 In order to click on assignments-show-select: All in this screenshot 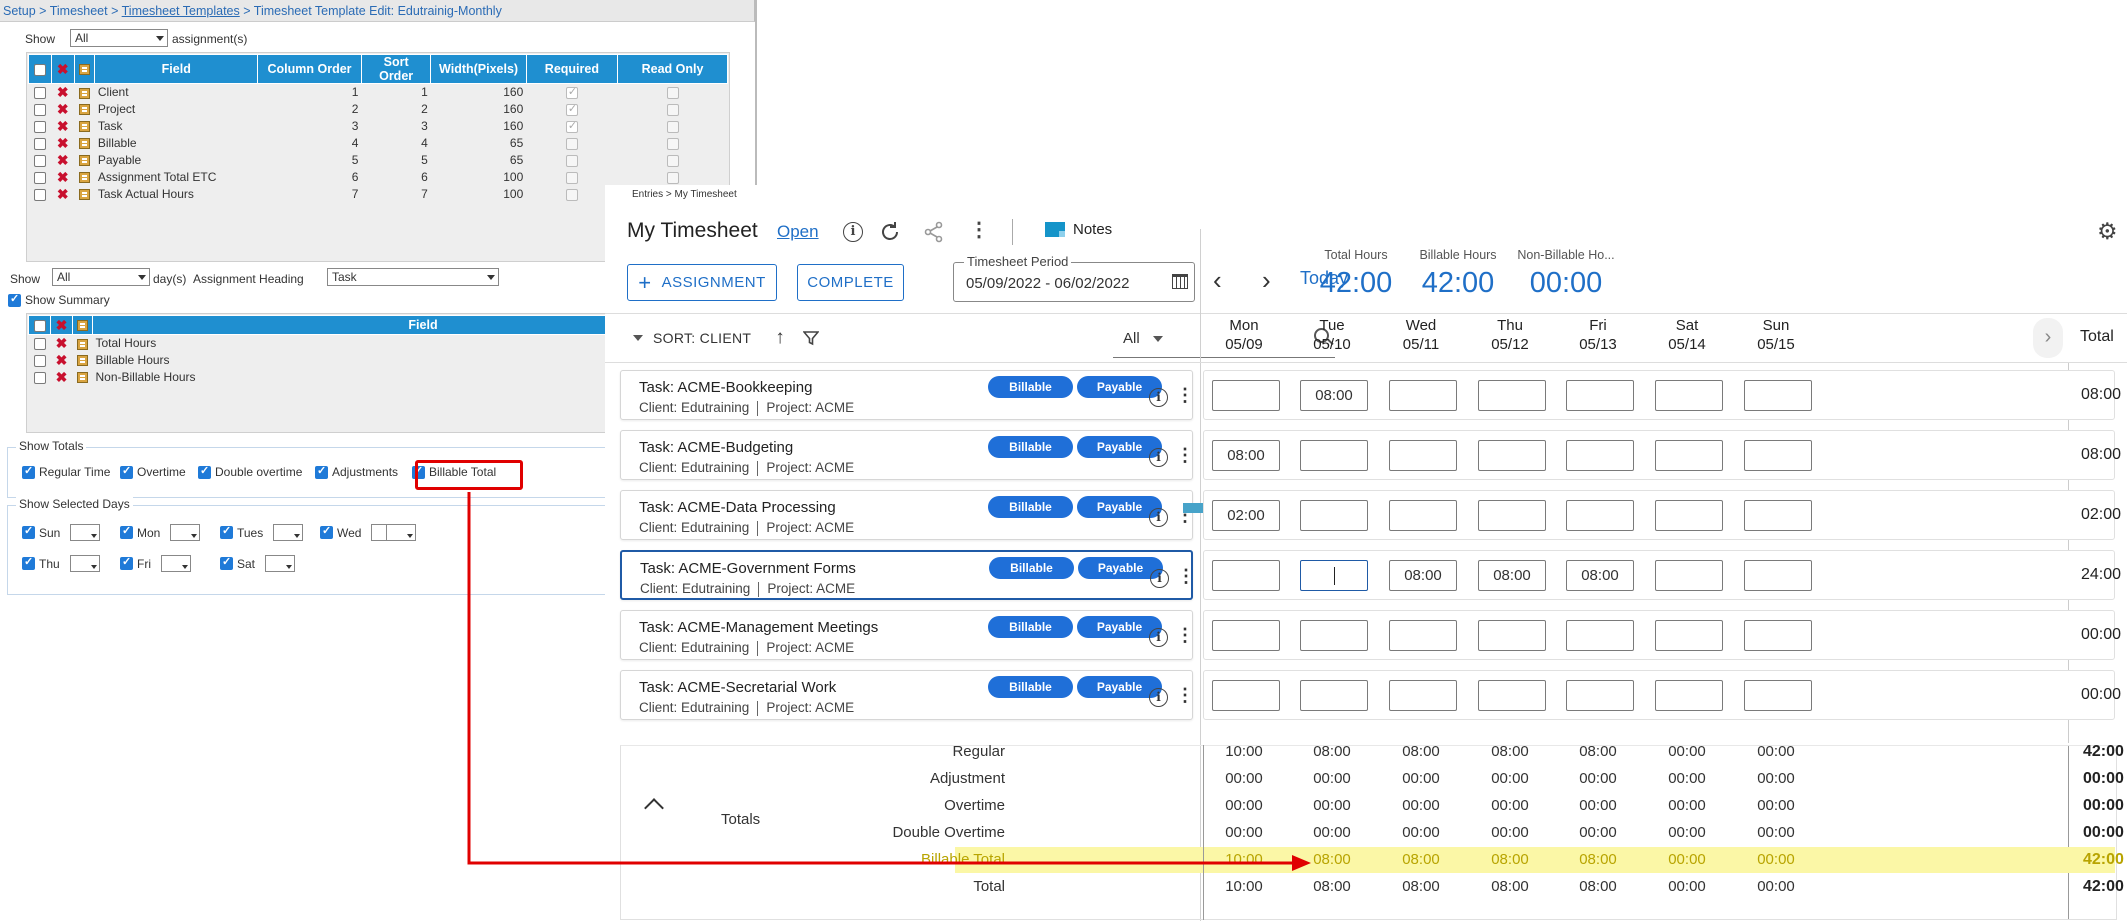, I will do `click(119, 38)`.